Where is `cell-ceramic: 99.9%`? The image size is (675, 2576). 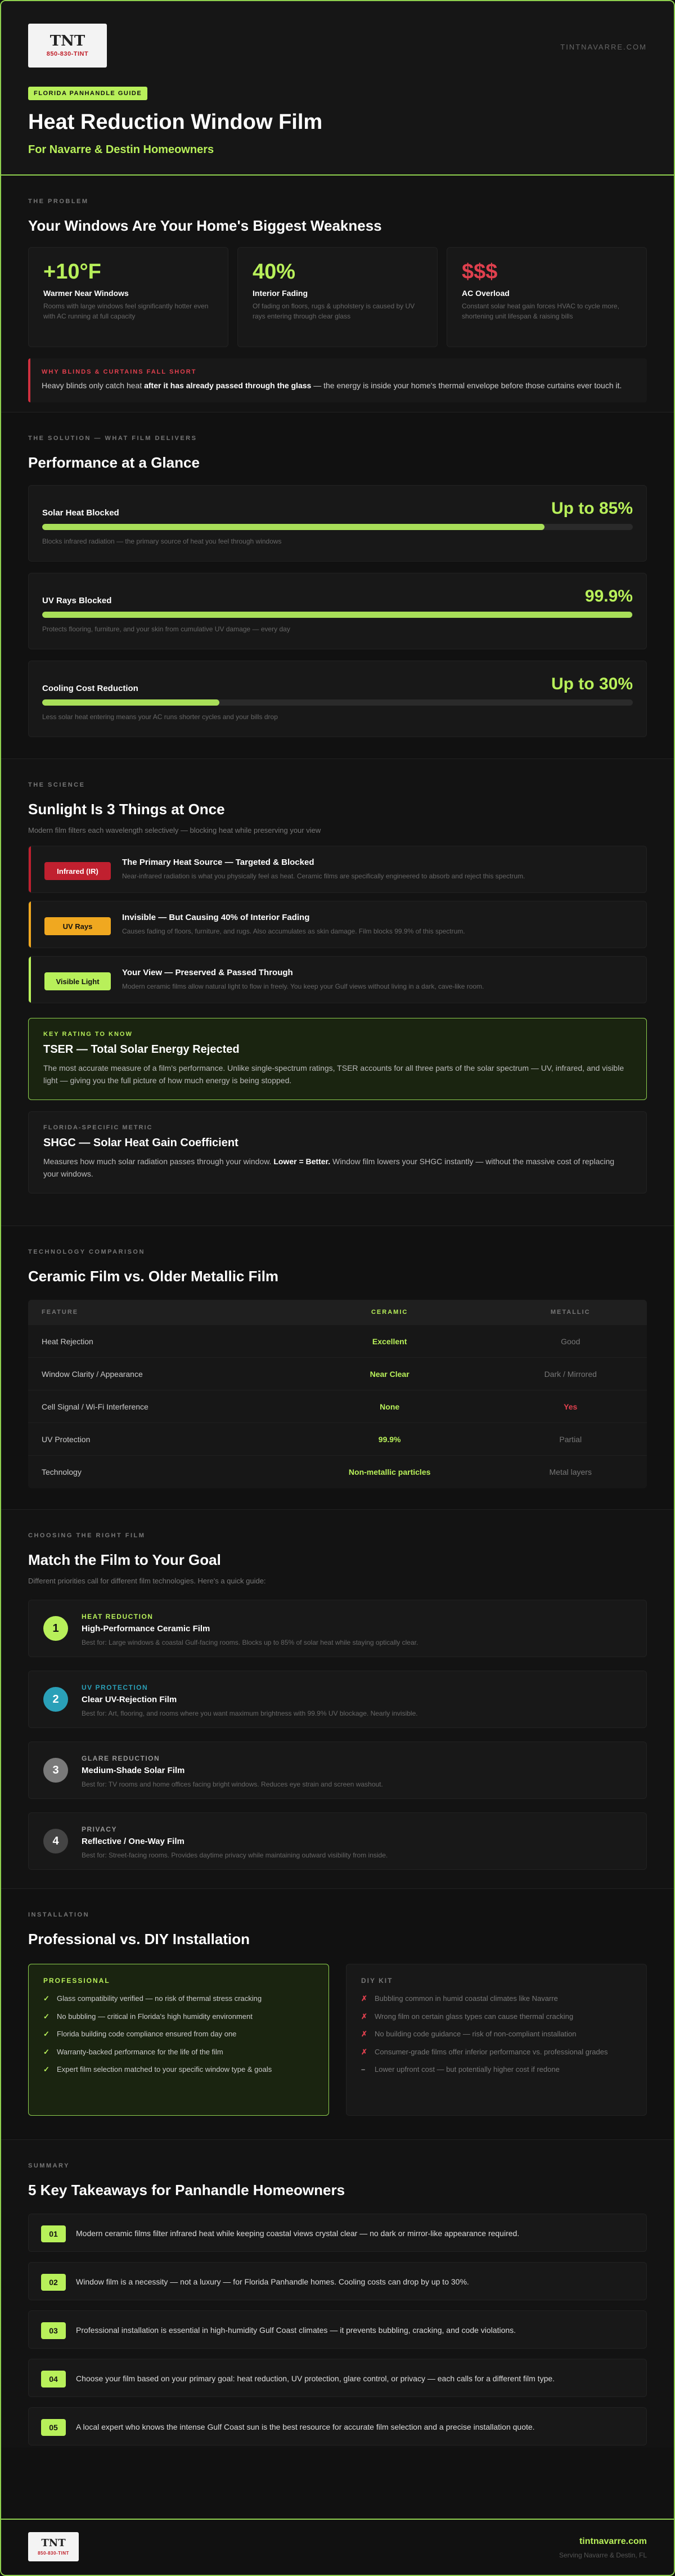 cell-ceramic: 99.9% is located at coordinates (389, 1439).